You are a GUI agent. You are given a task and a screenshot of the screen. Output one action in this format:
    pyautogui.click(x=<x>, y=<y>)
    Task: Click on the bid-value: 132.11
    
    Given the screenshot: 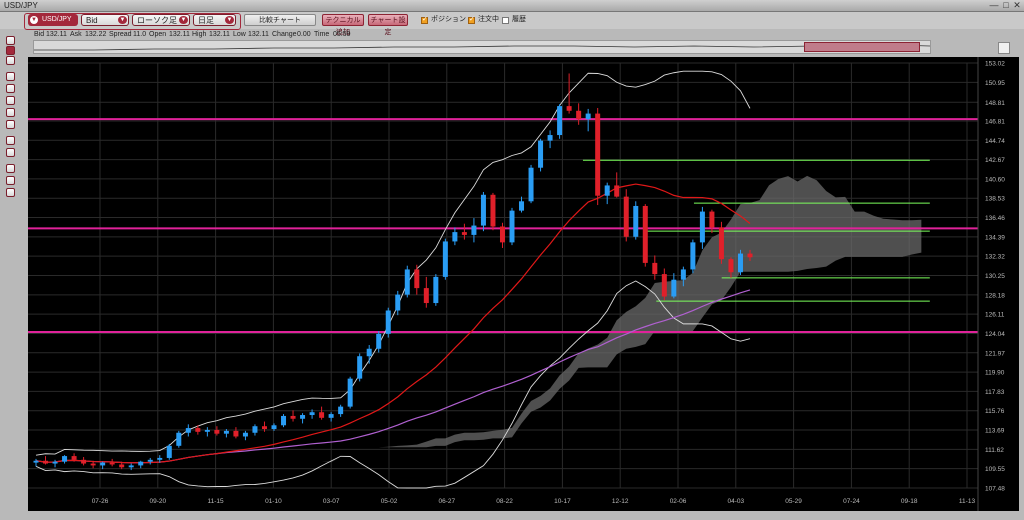 What is the action you would take?
    pyautogui.click(x=56, y=34)
    